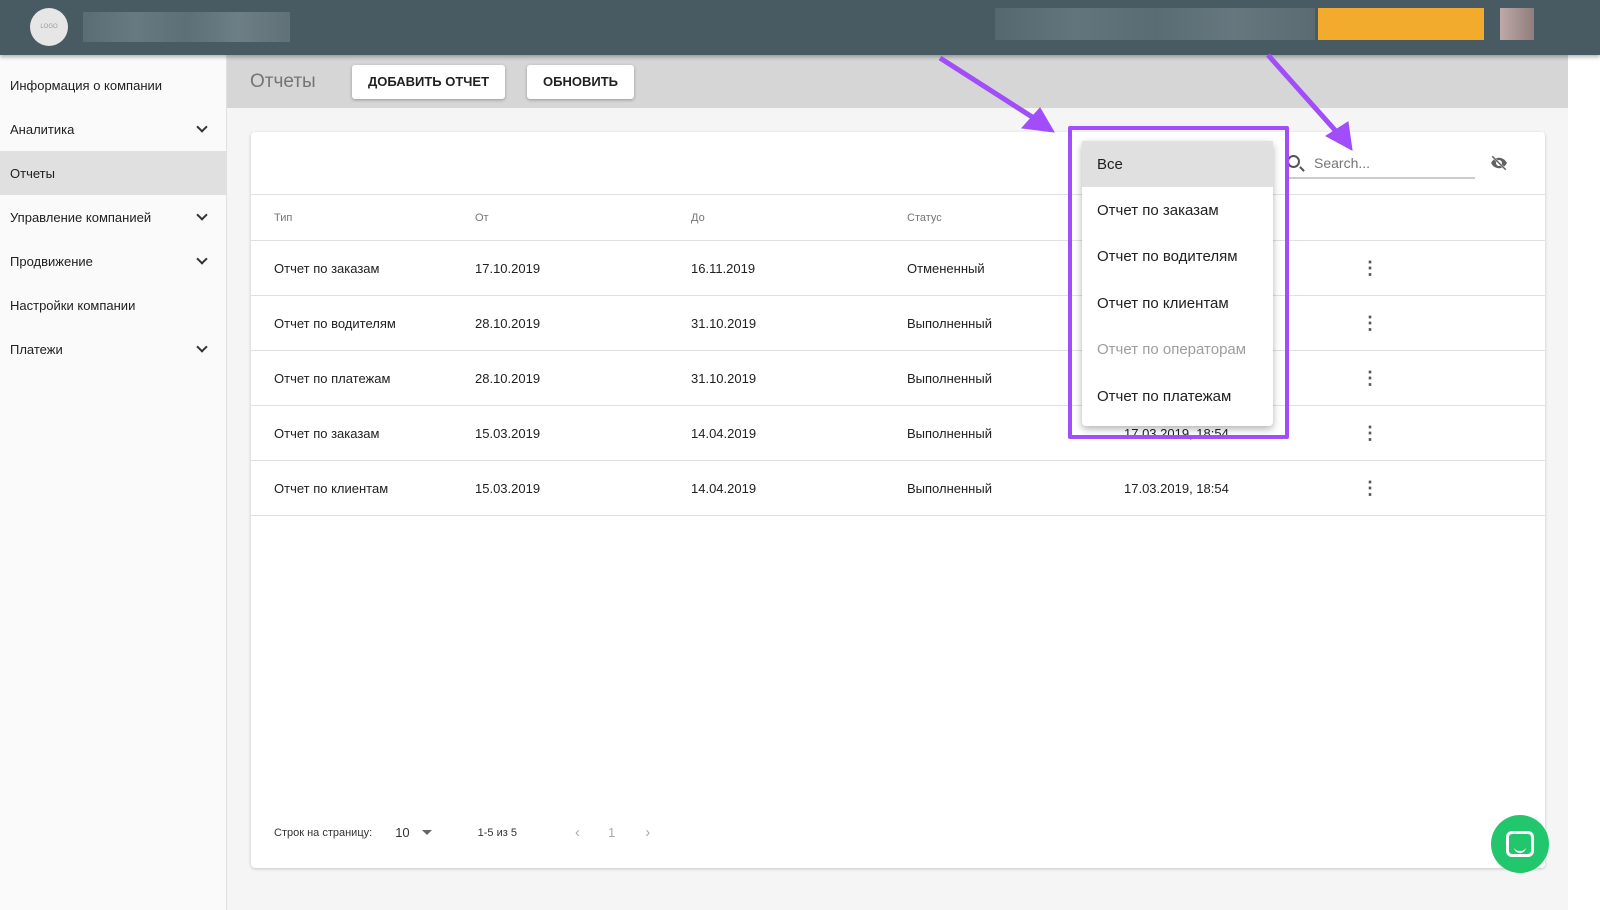 This screenshot has height=910, width=1600. I want to click on sidebar-item-label: Информация о компании, so click(86, 85).